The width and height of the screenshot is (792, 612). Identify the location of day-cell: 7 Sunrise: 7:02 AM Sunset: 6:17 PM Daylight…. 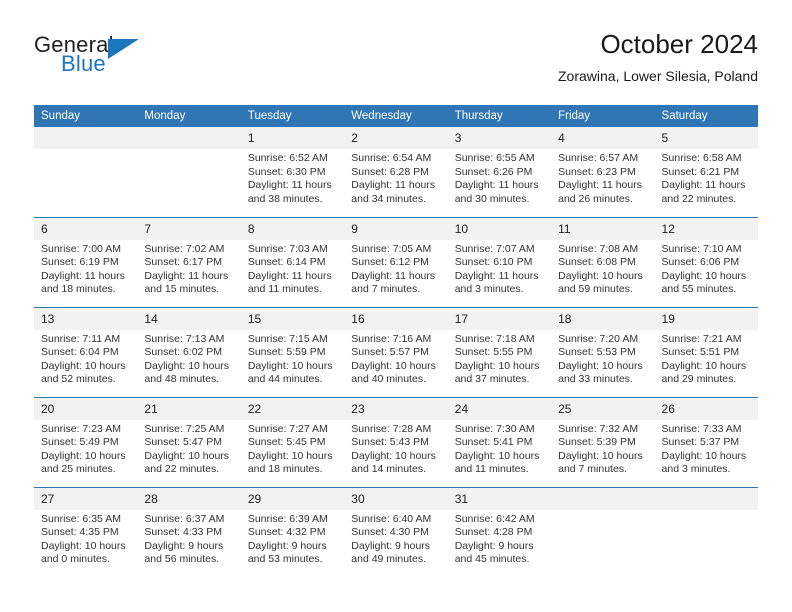
(189, 261).